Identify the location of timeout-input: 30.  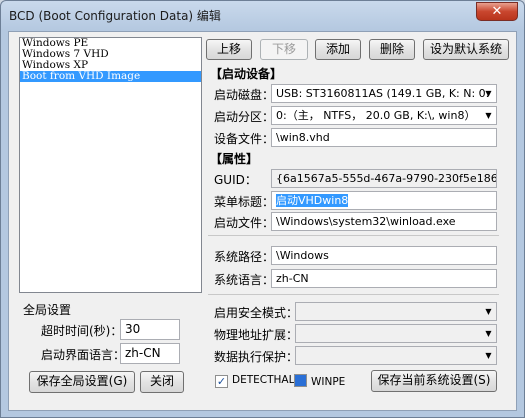
(150, 329).